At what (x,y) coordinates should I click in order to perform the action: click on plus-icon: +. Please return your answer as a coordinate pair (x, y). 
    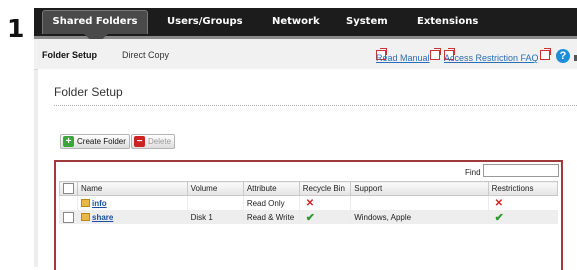
    Looking at the image, I should click on (68, 141).